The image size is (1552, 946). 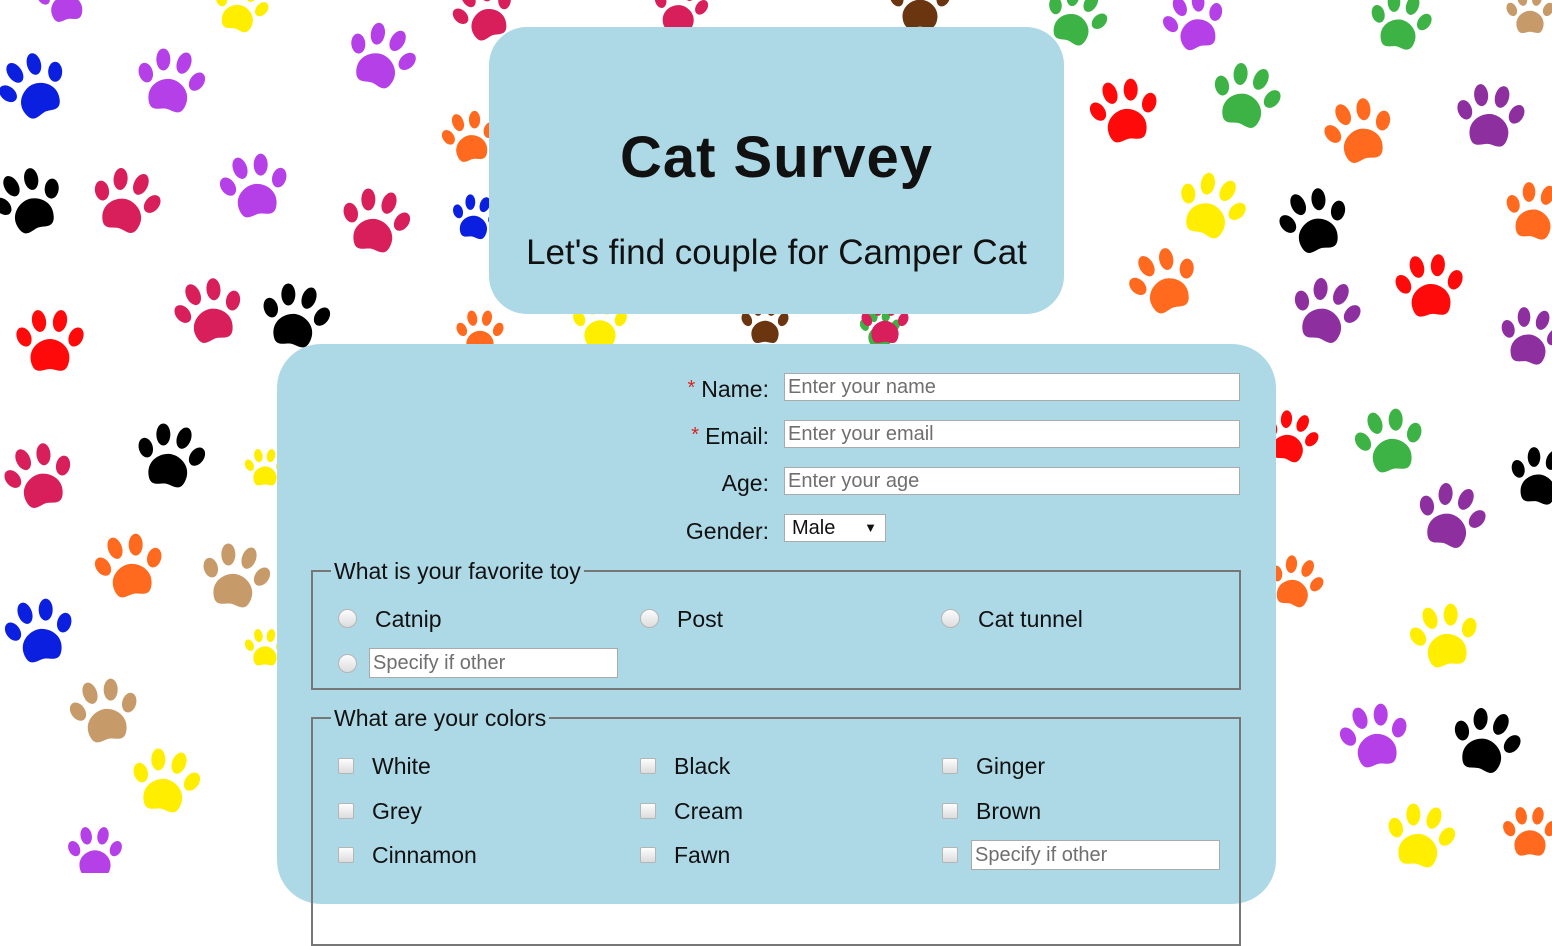 I want to click on color-option-other, so click(x=950, y=855).